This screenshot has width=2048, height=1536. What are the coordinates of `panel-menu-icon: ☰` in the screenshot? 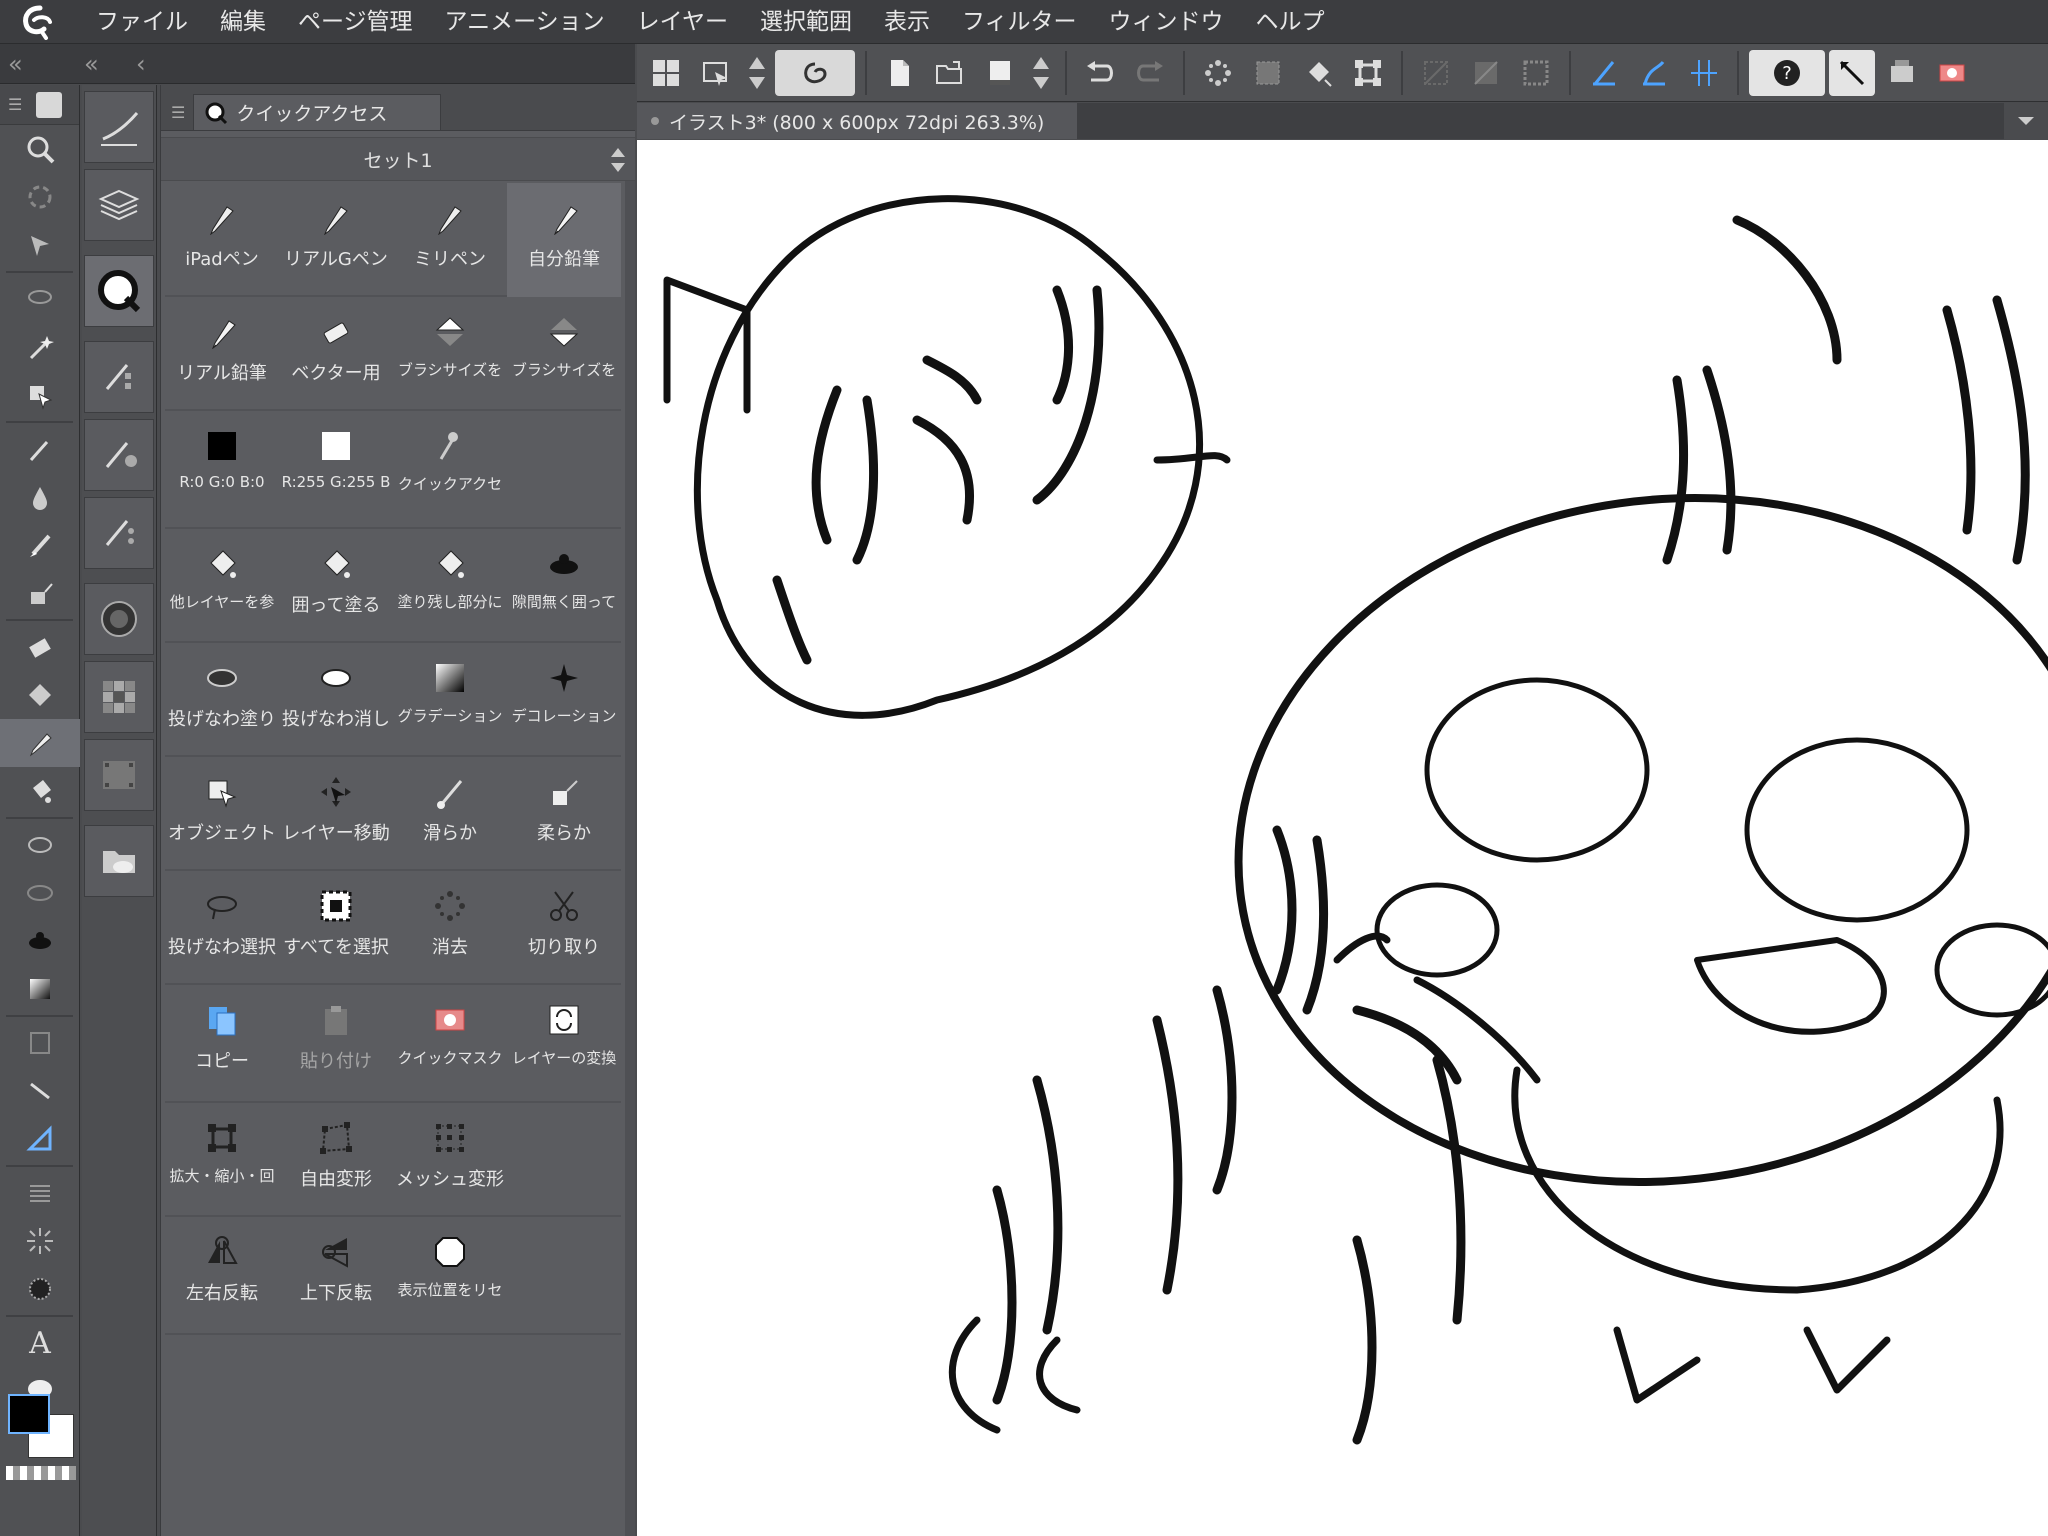 It's located at (179, 116).